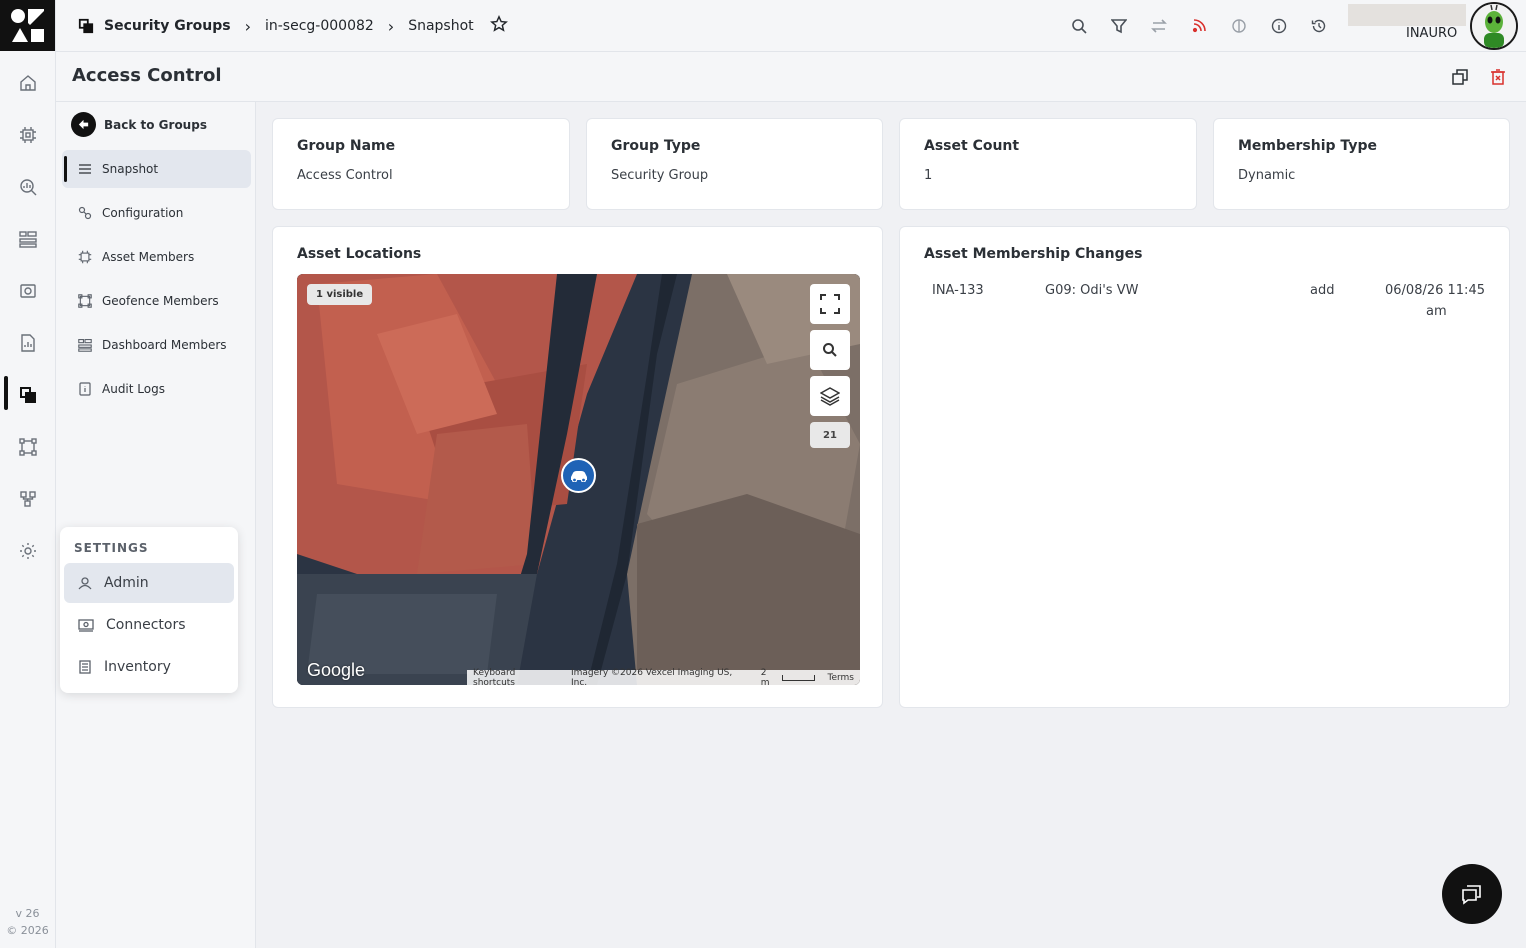  What do you see at coordinates (516, 677) in the screenshot?
I see `keyboard-shortcuts-link: Keyboard shortcuts` at bounding box center [516, 677].